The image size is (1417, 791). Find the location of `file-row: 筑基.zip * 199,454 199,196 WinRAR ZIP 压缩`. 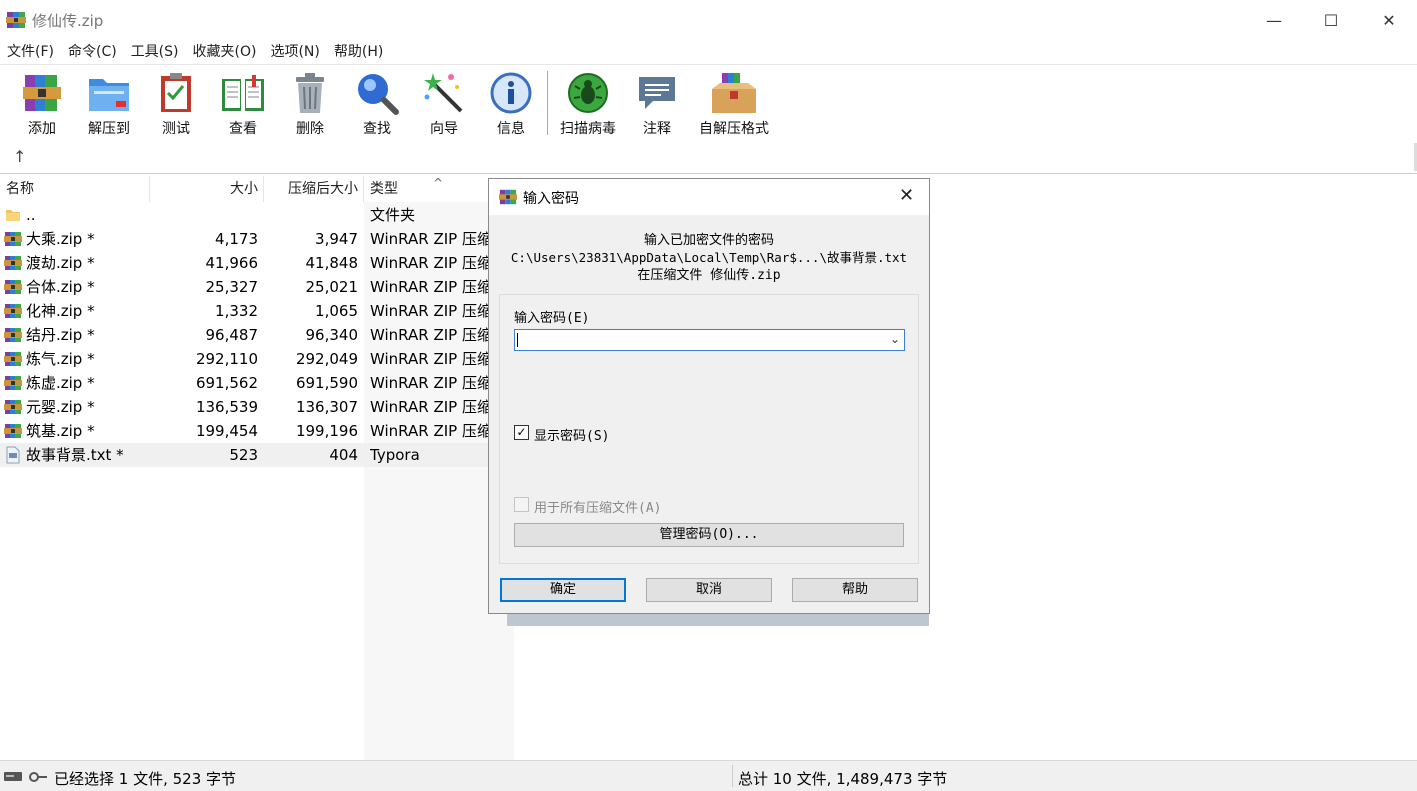

file-row: 筑基.zip * 199,454 199,196 WinRAR ZIP 压缩 is located at coordinates (257, 431).